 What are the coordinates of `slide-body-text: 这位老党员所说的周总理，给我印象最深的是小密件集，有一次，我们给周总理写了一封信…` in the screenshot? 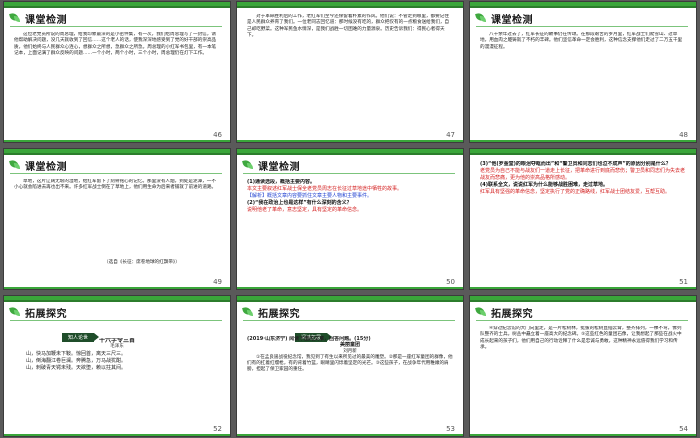 It's located at (115, 44).